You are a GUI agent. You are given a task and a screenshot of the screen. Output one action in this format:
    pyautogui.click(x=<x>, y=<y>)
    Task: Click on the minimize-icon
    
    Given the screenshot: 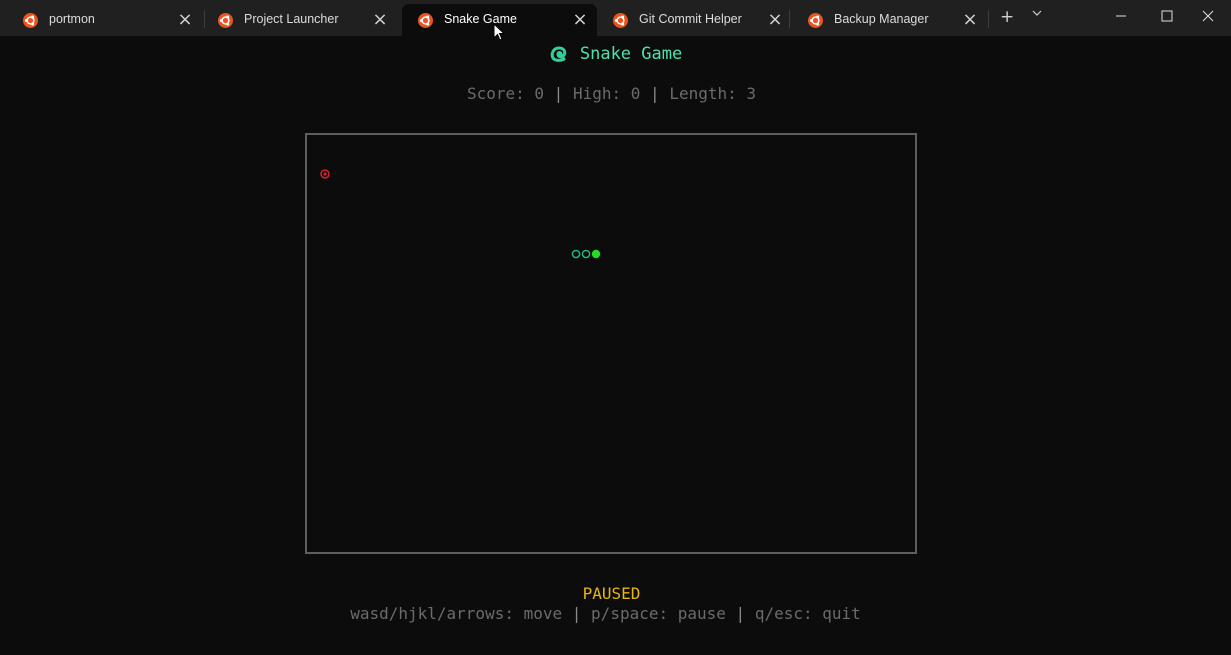 What is the action you would take?
    pyautogui.click(x=1121, y=16)
    